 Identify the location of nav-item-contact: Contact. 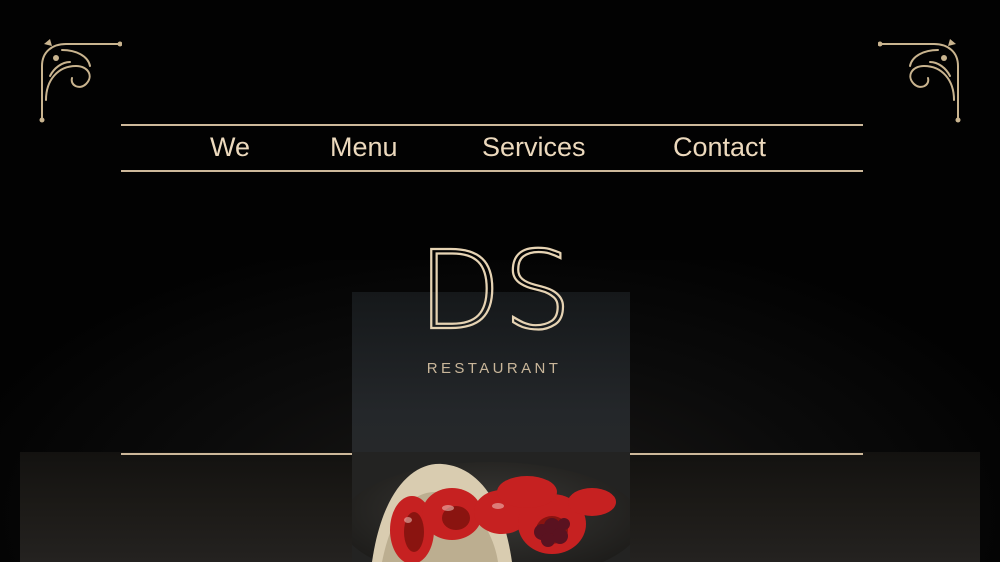
(719, 147).